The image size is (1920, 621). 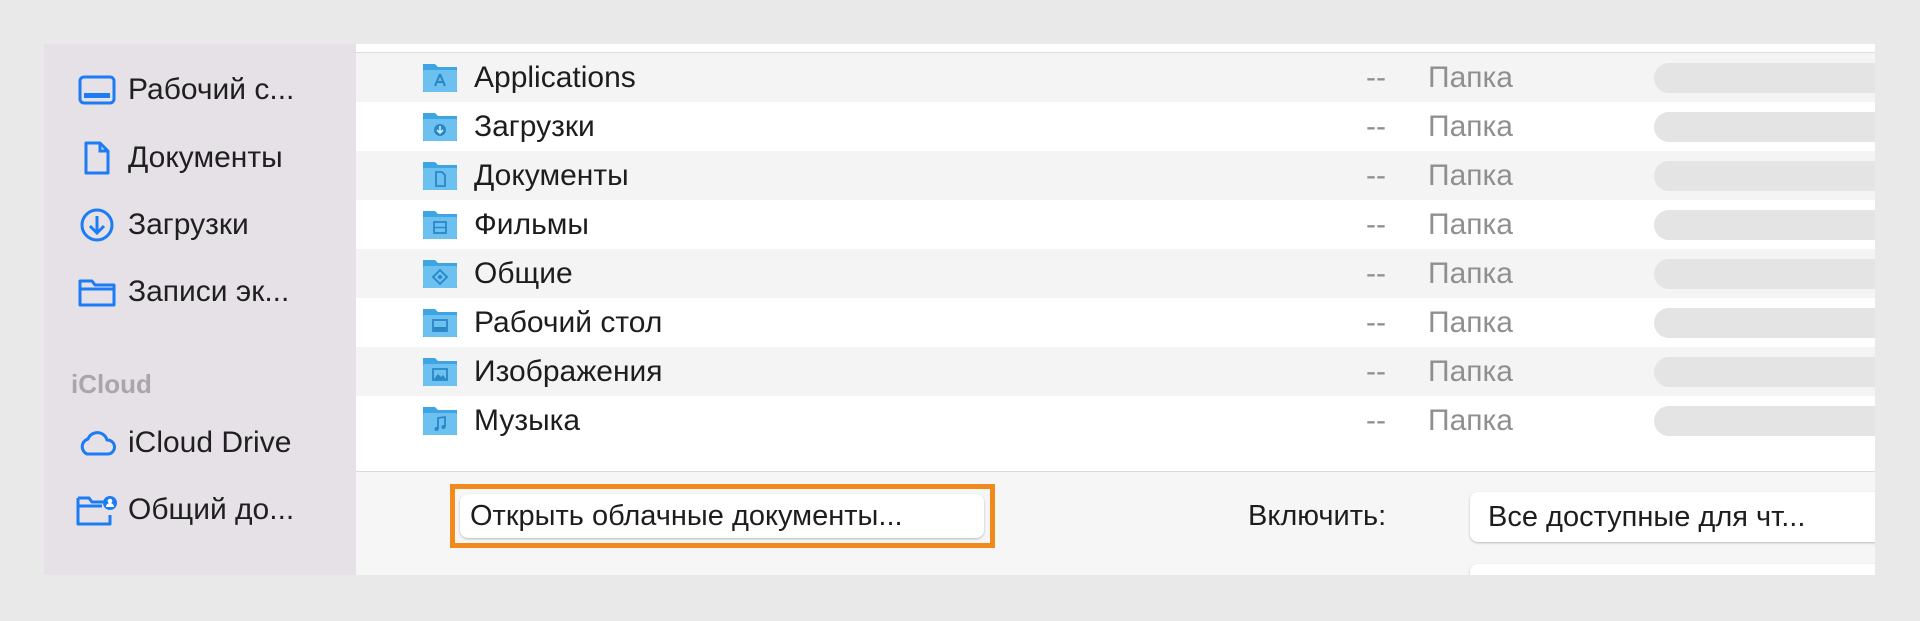 I want to click on file-name: Фильмы, so click(x=531, y=224).